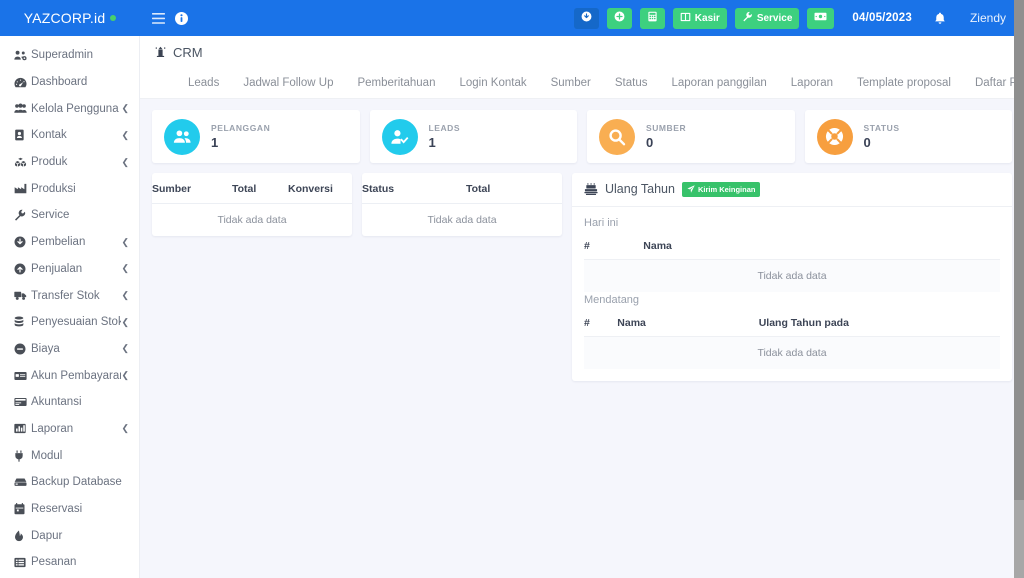 The width and height of the screenshot is (1024, 578). I want to click on status-panel: Status Total Tidak ada data, so click(462, 204).